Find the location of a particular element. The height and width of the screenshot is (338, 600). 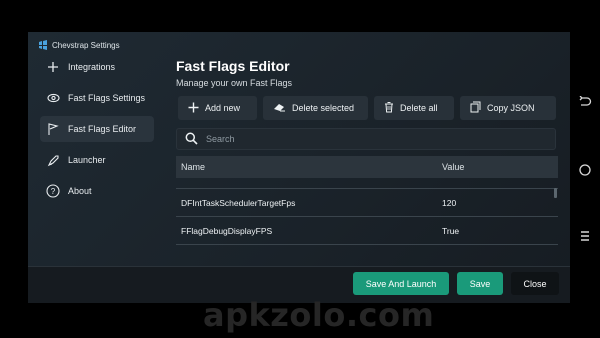

flag-name: DFIntTaskSchedulerTargetFps is located at coordinates (238, 202).